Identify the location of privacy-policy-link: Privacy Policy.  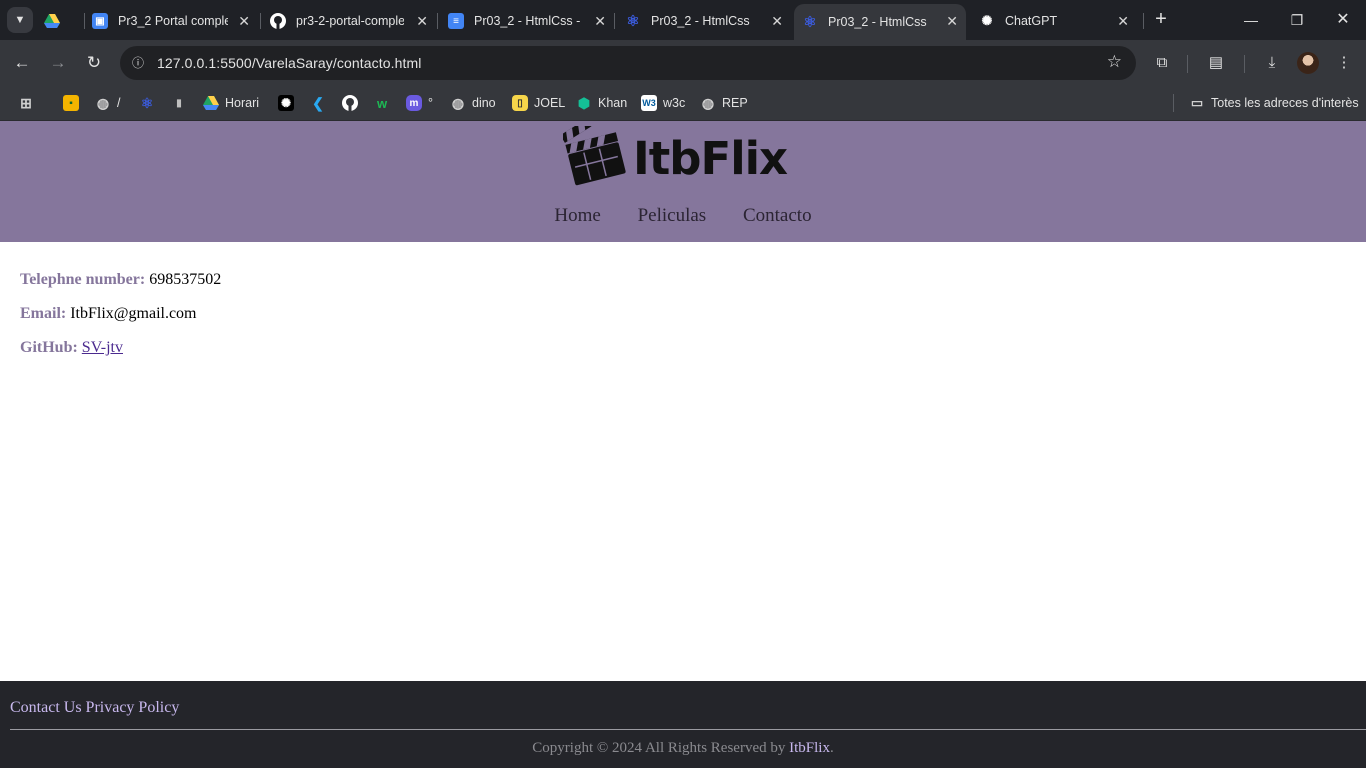
(133, 707).